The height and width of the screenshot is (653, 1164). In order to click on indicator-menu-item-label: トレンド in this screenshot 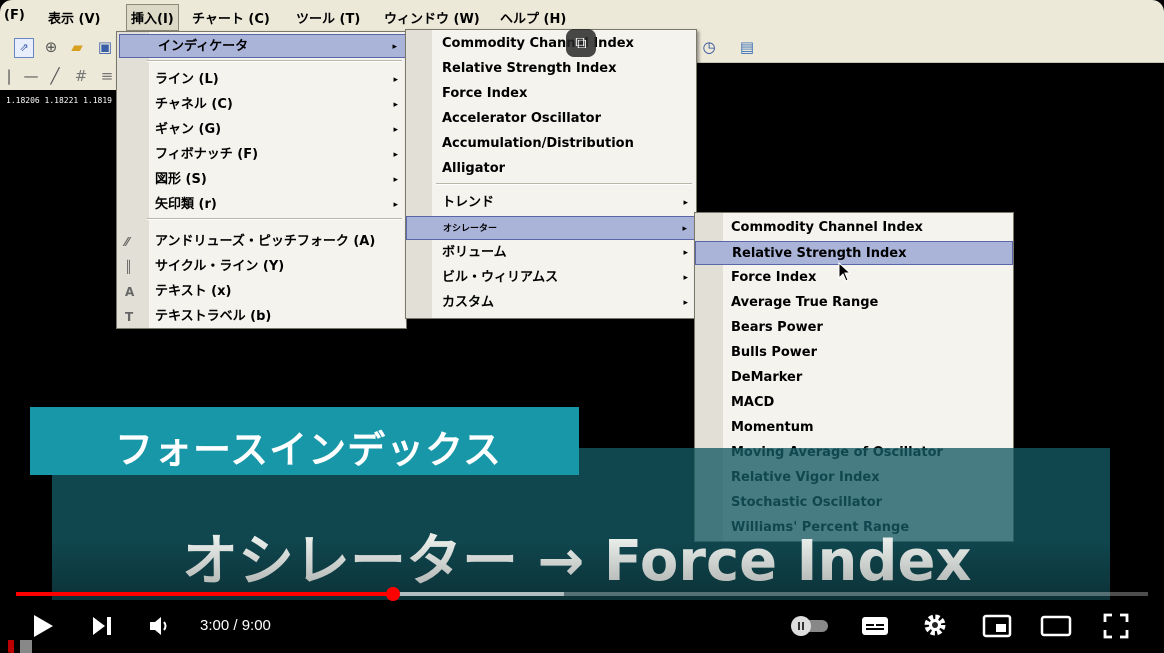, I will do `click(468, 202)`.